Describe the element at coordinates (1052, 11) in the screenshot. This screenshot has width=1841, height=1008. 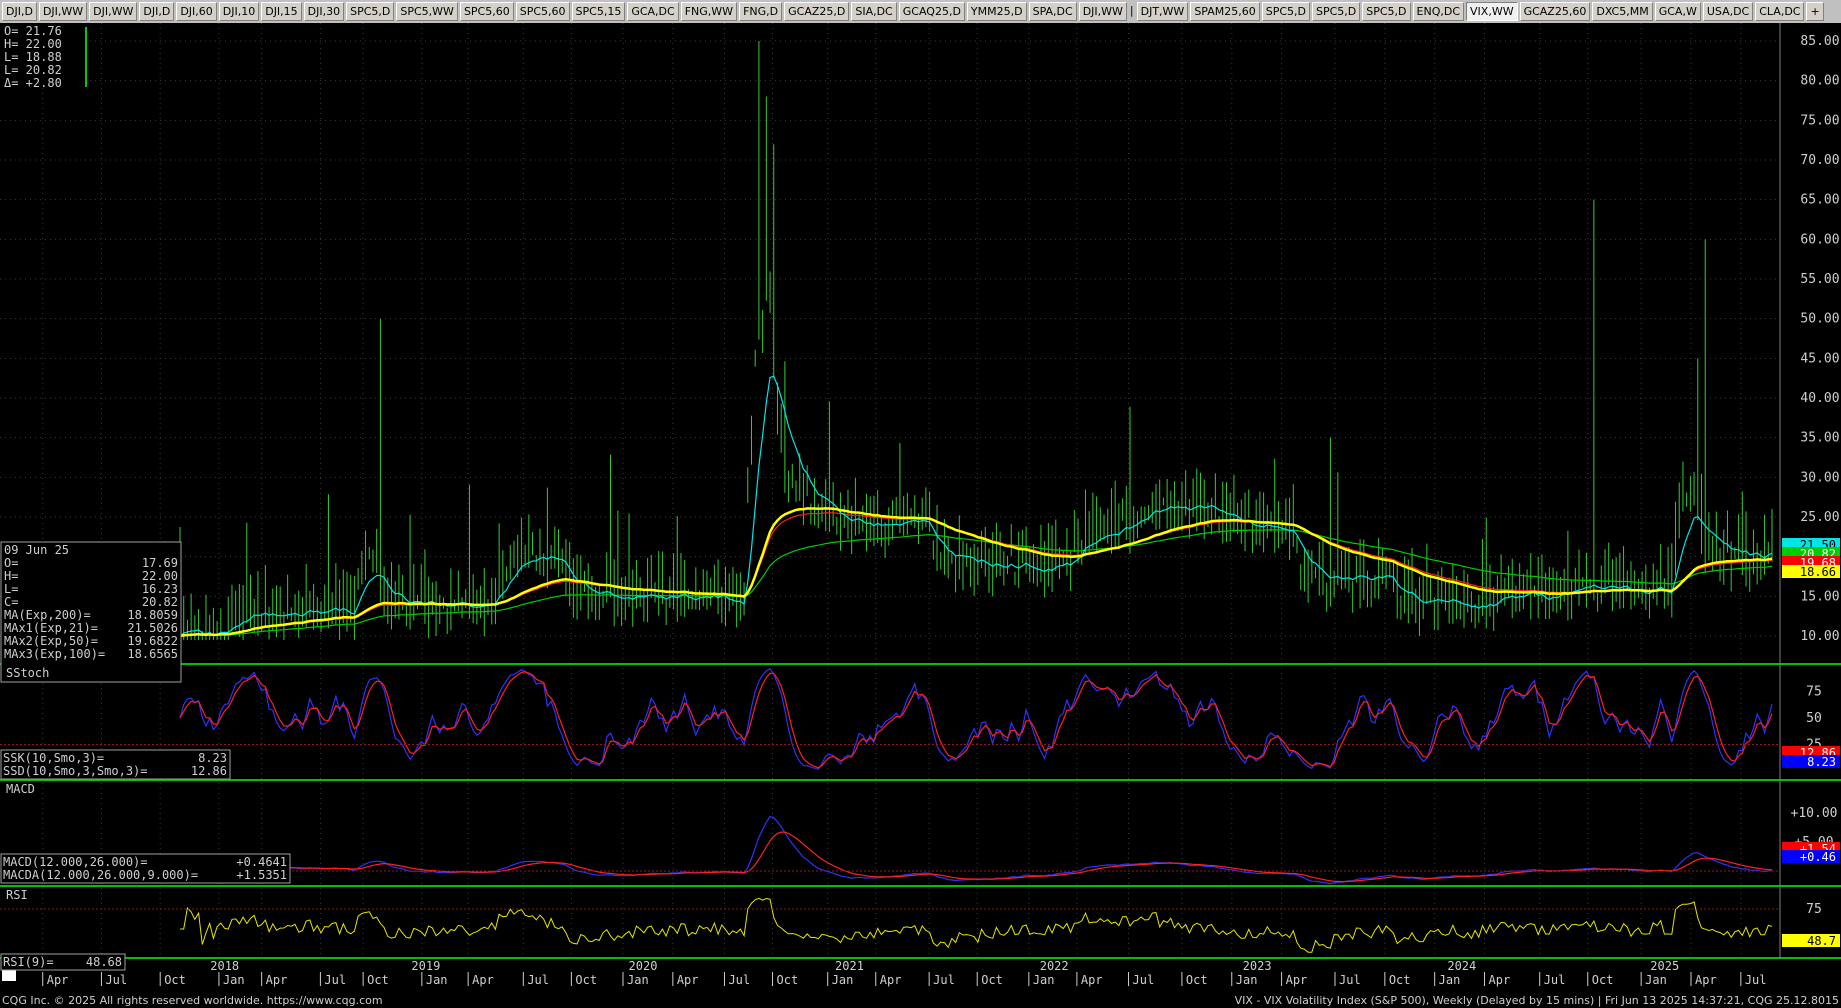
I see `chart-tab-20: SPA,DC` at that location.